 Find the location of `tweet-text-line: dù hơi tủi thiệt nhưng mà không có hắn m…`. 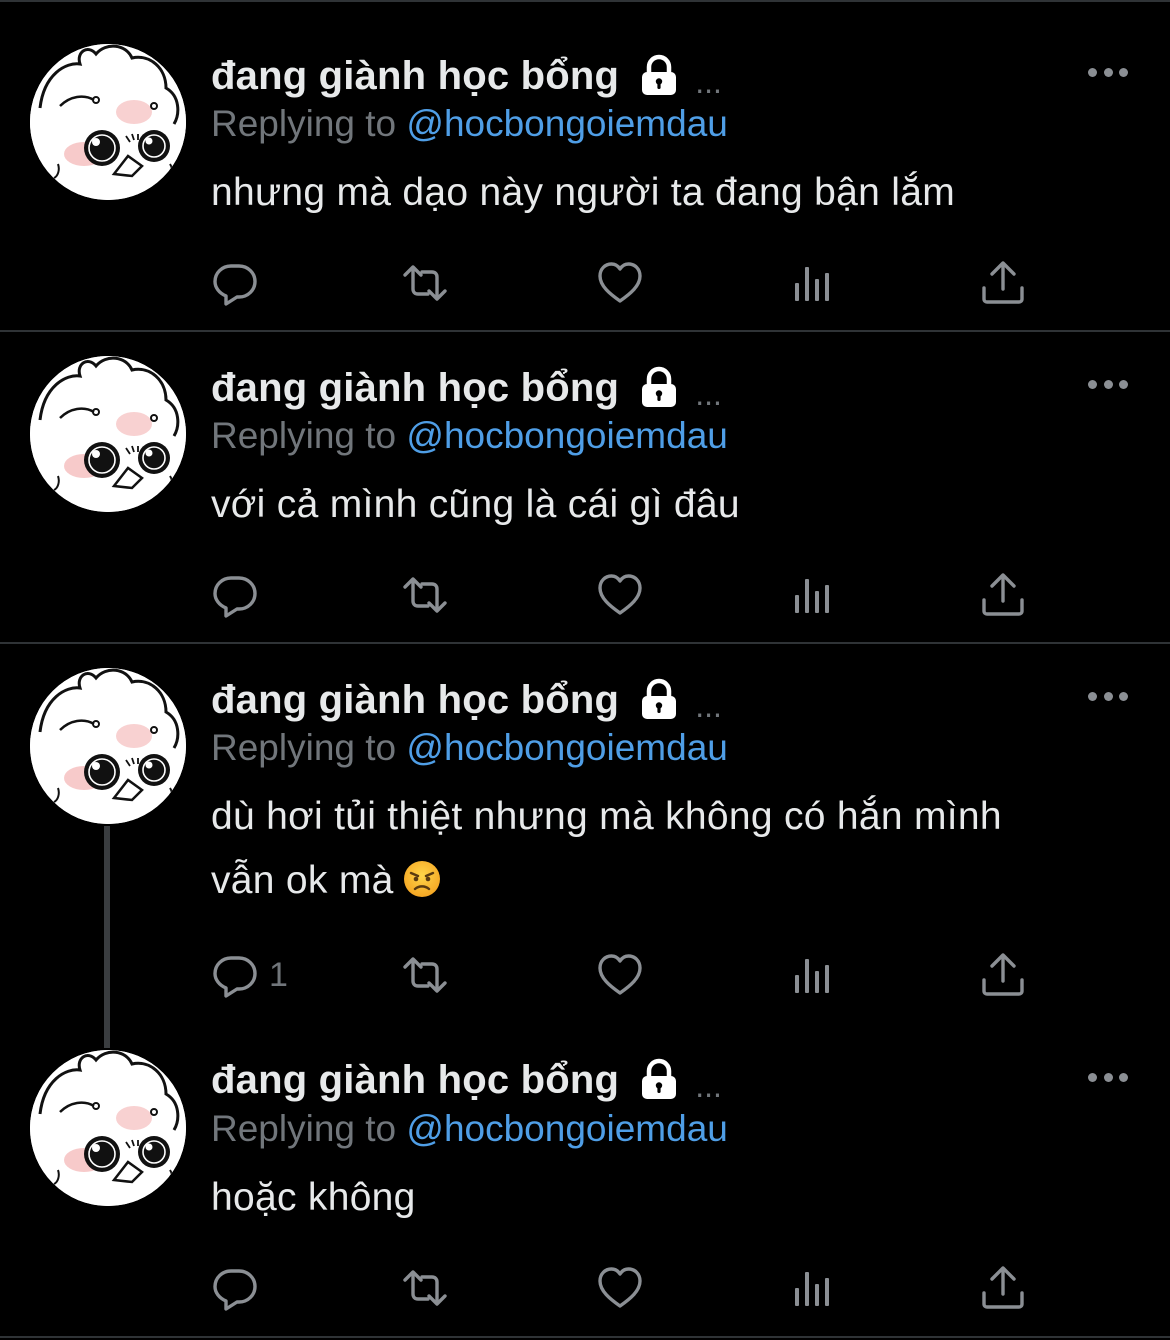

tweet-text-line: dù hơi tủi thiệt nhưng mà không có hắn m… is located at coordinates (606, 816).